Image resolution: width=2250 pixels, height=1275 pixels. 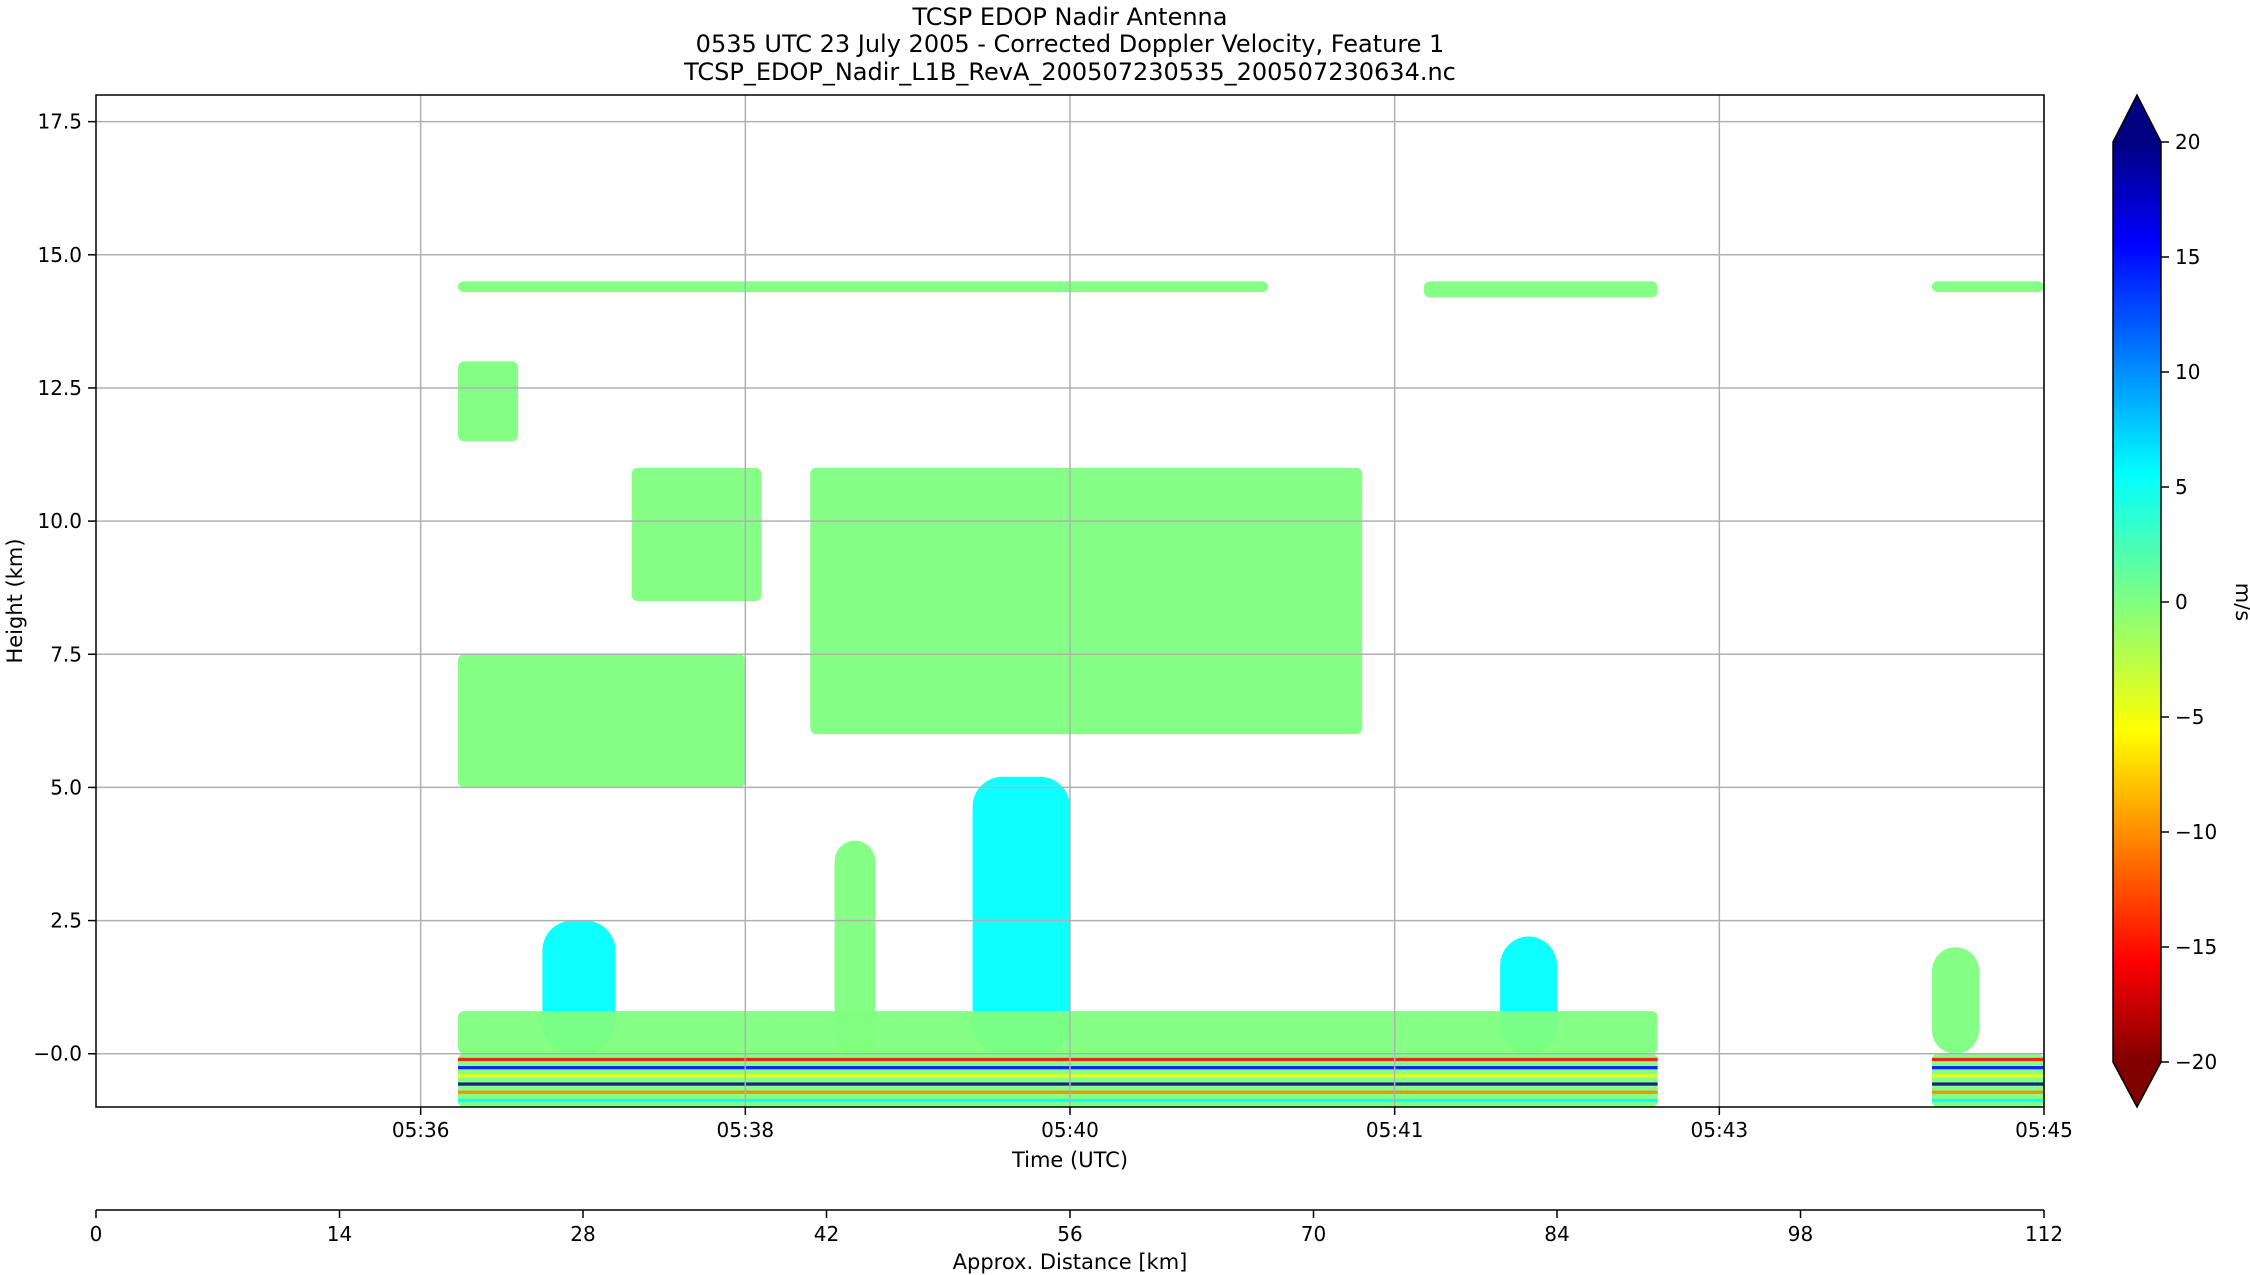 I want to click on distance-tick-label: 0, so click(x=96, y=1234).